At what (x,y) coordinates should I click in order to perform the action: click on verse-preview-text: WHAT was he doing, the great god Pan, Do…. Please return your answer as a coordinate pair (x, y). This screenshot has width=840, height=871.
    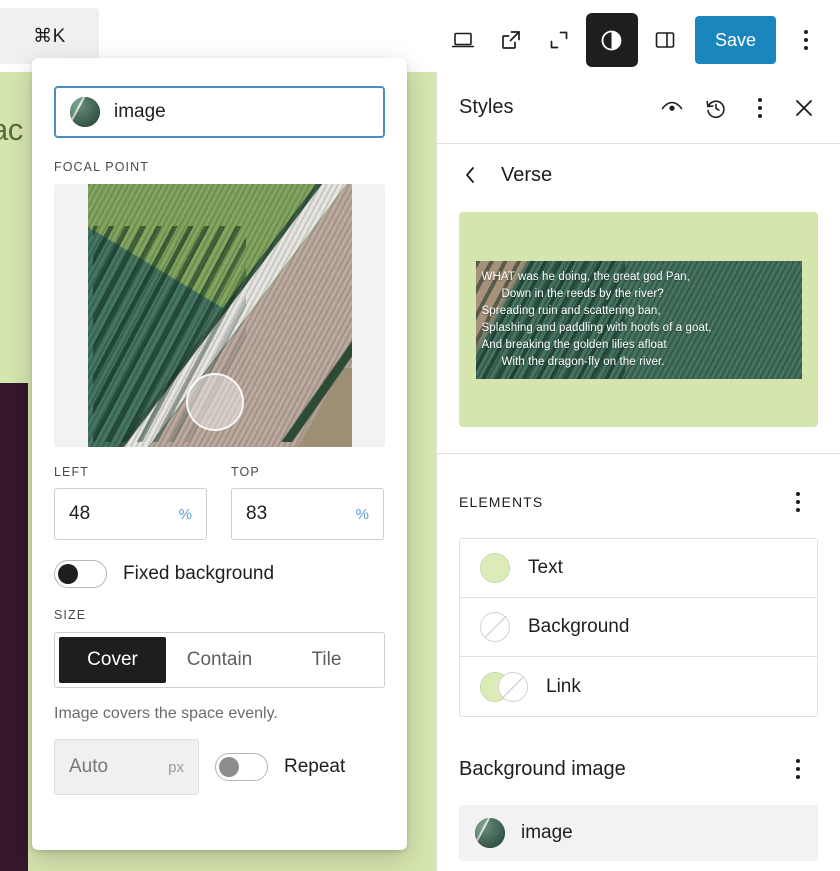
    Looking at the image, I should click on (639, 319).